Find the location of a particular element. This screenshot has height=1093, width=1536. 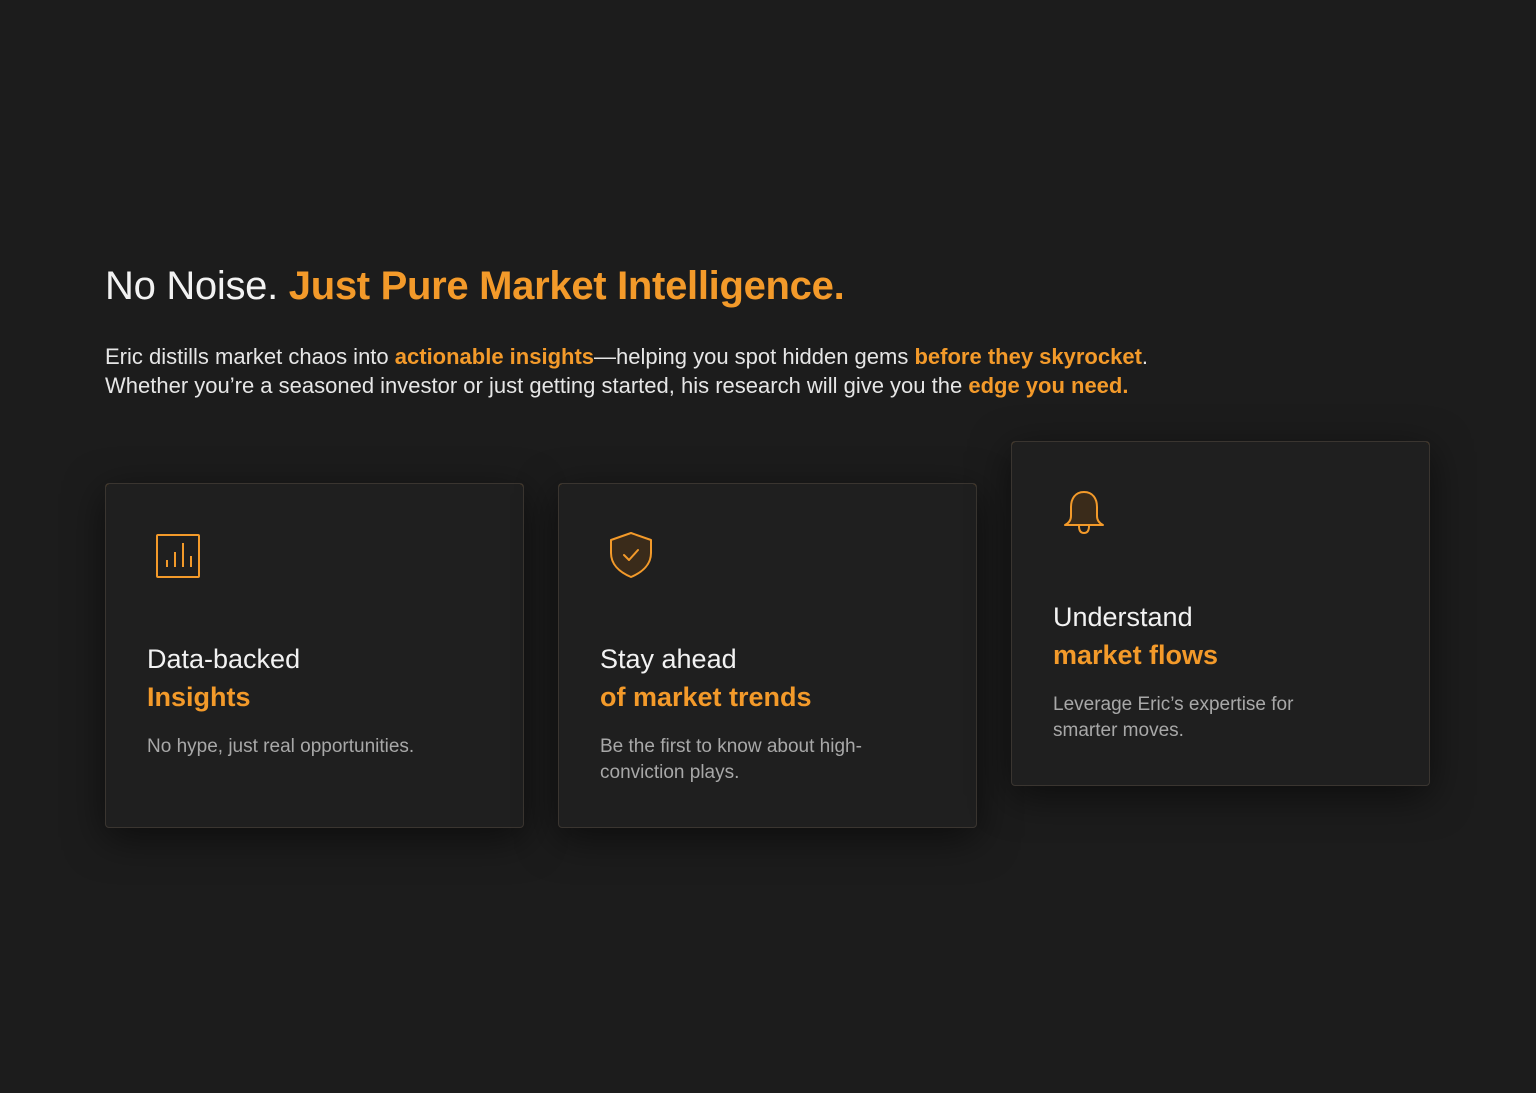

bar-chart-icon is located at coordinates (178, 556).